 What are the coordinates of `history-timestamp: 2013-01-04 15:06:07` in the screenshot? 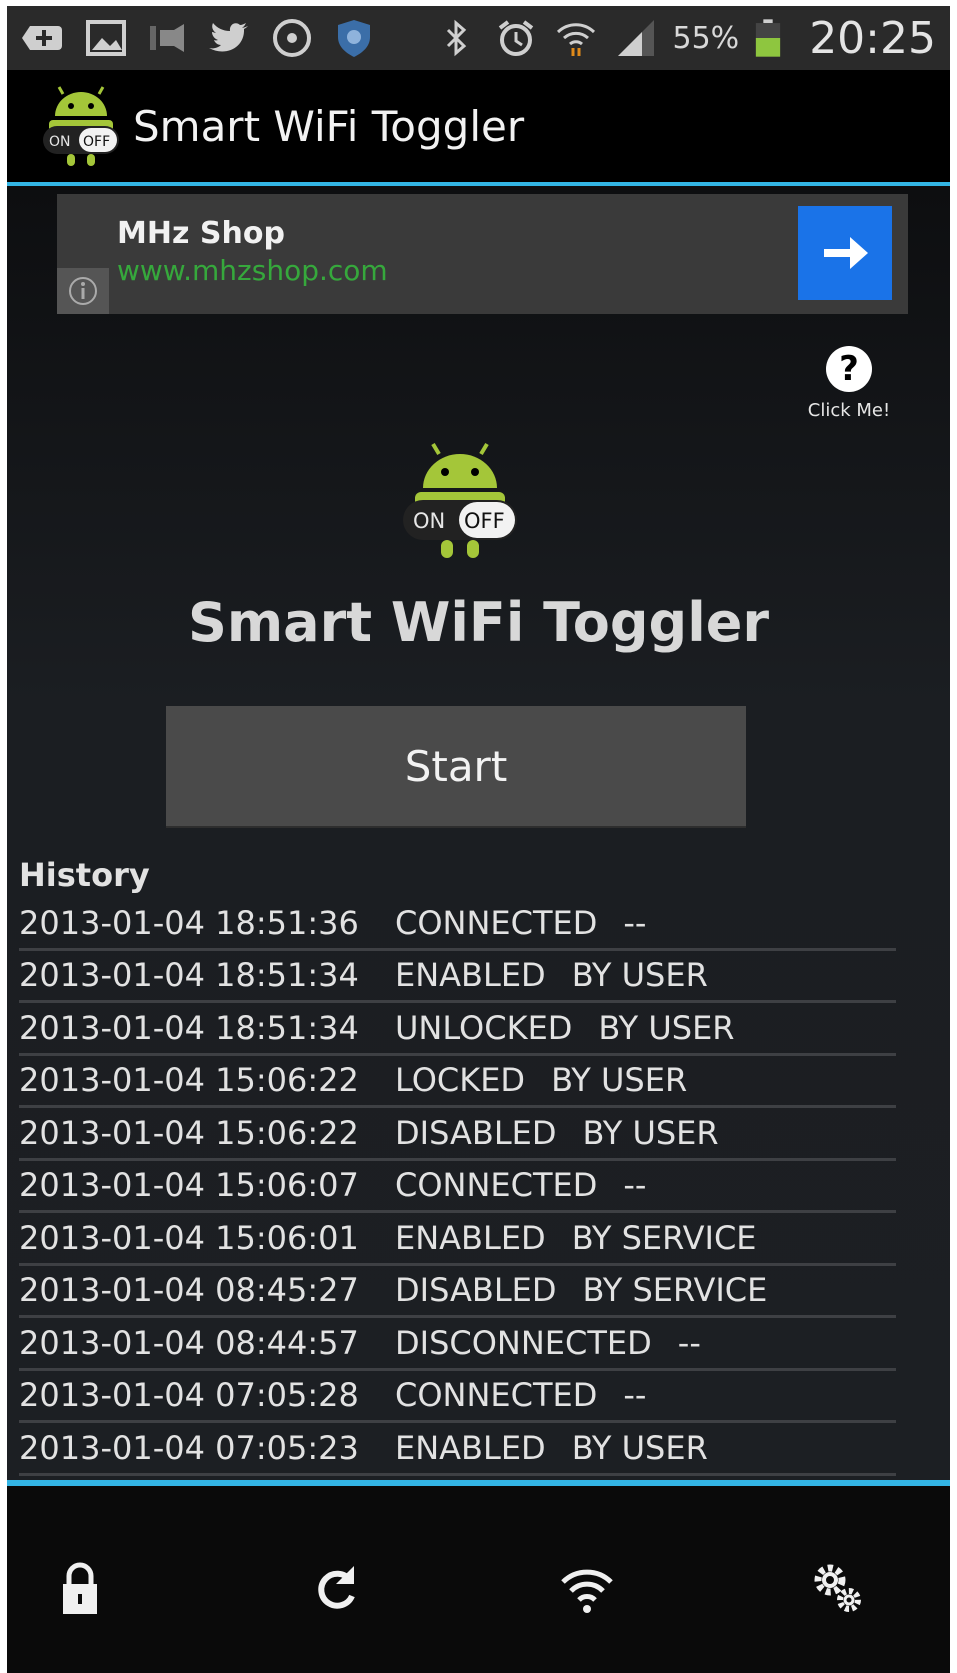 It's located at (189, 1185).